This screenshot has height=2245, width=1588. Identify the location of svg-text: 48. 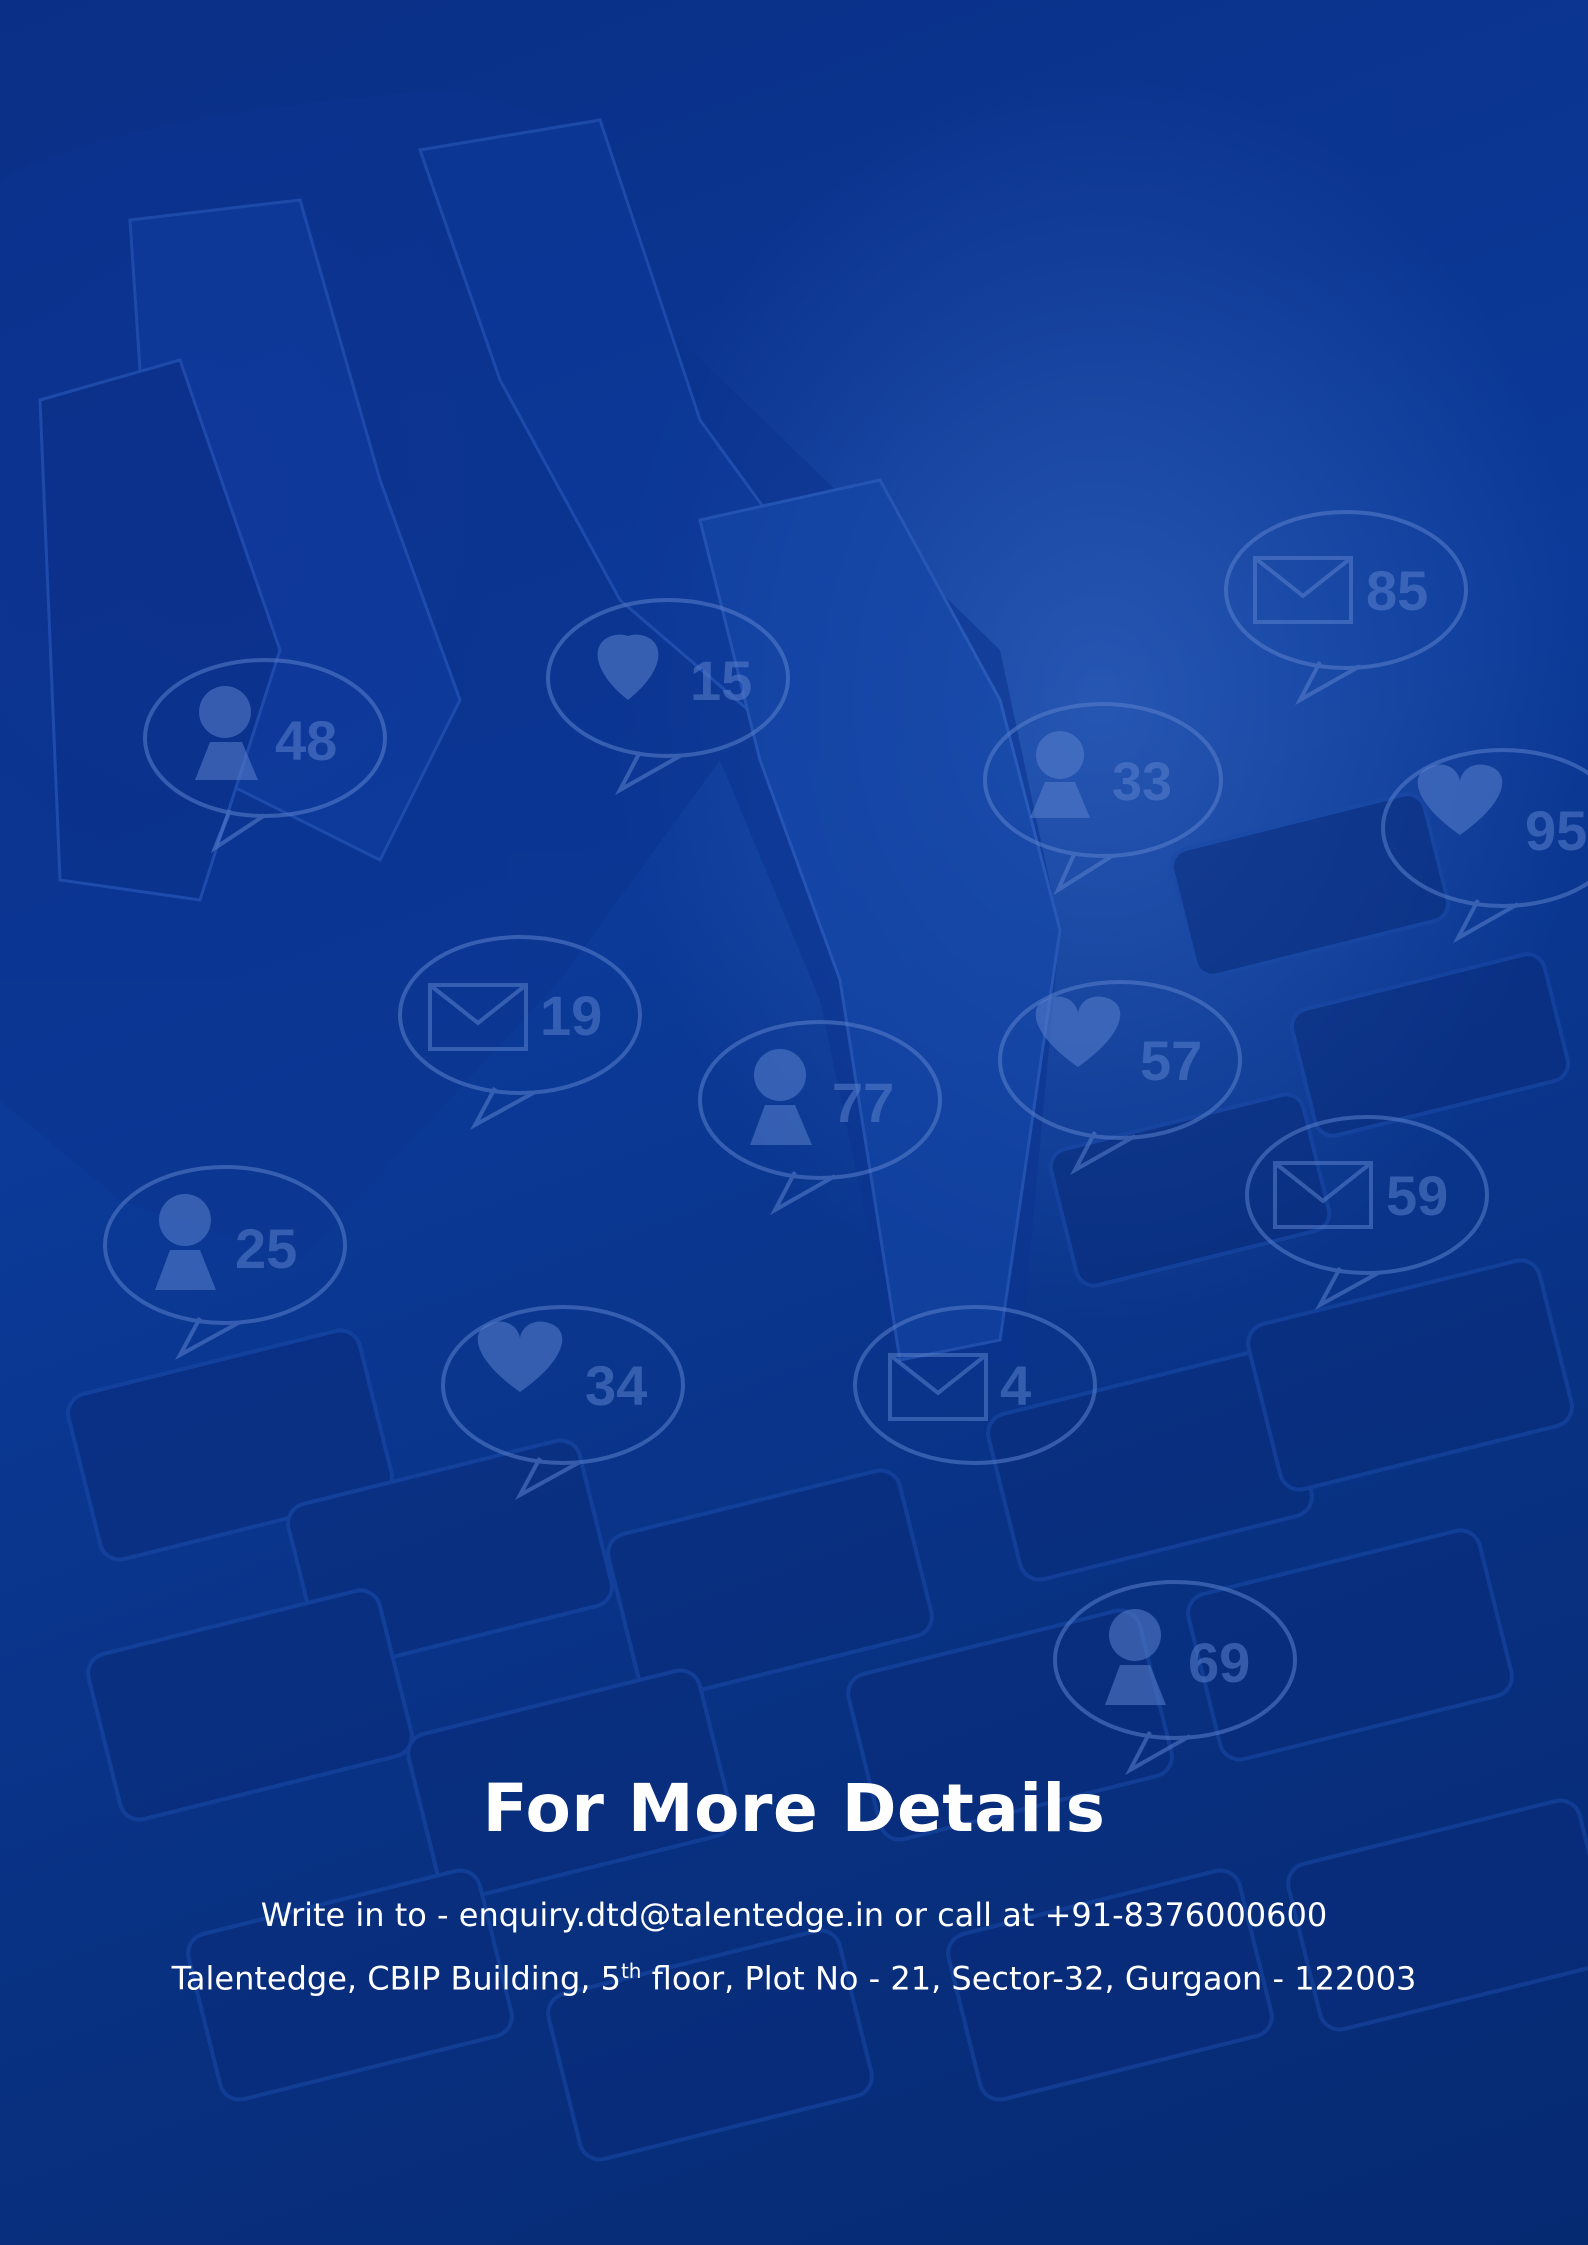
(306, 740).